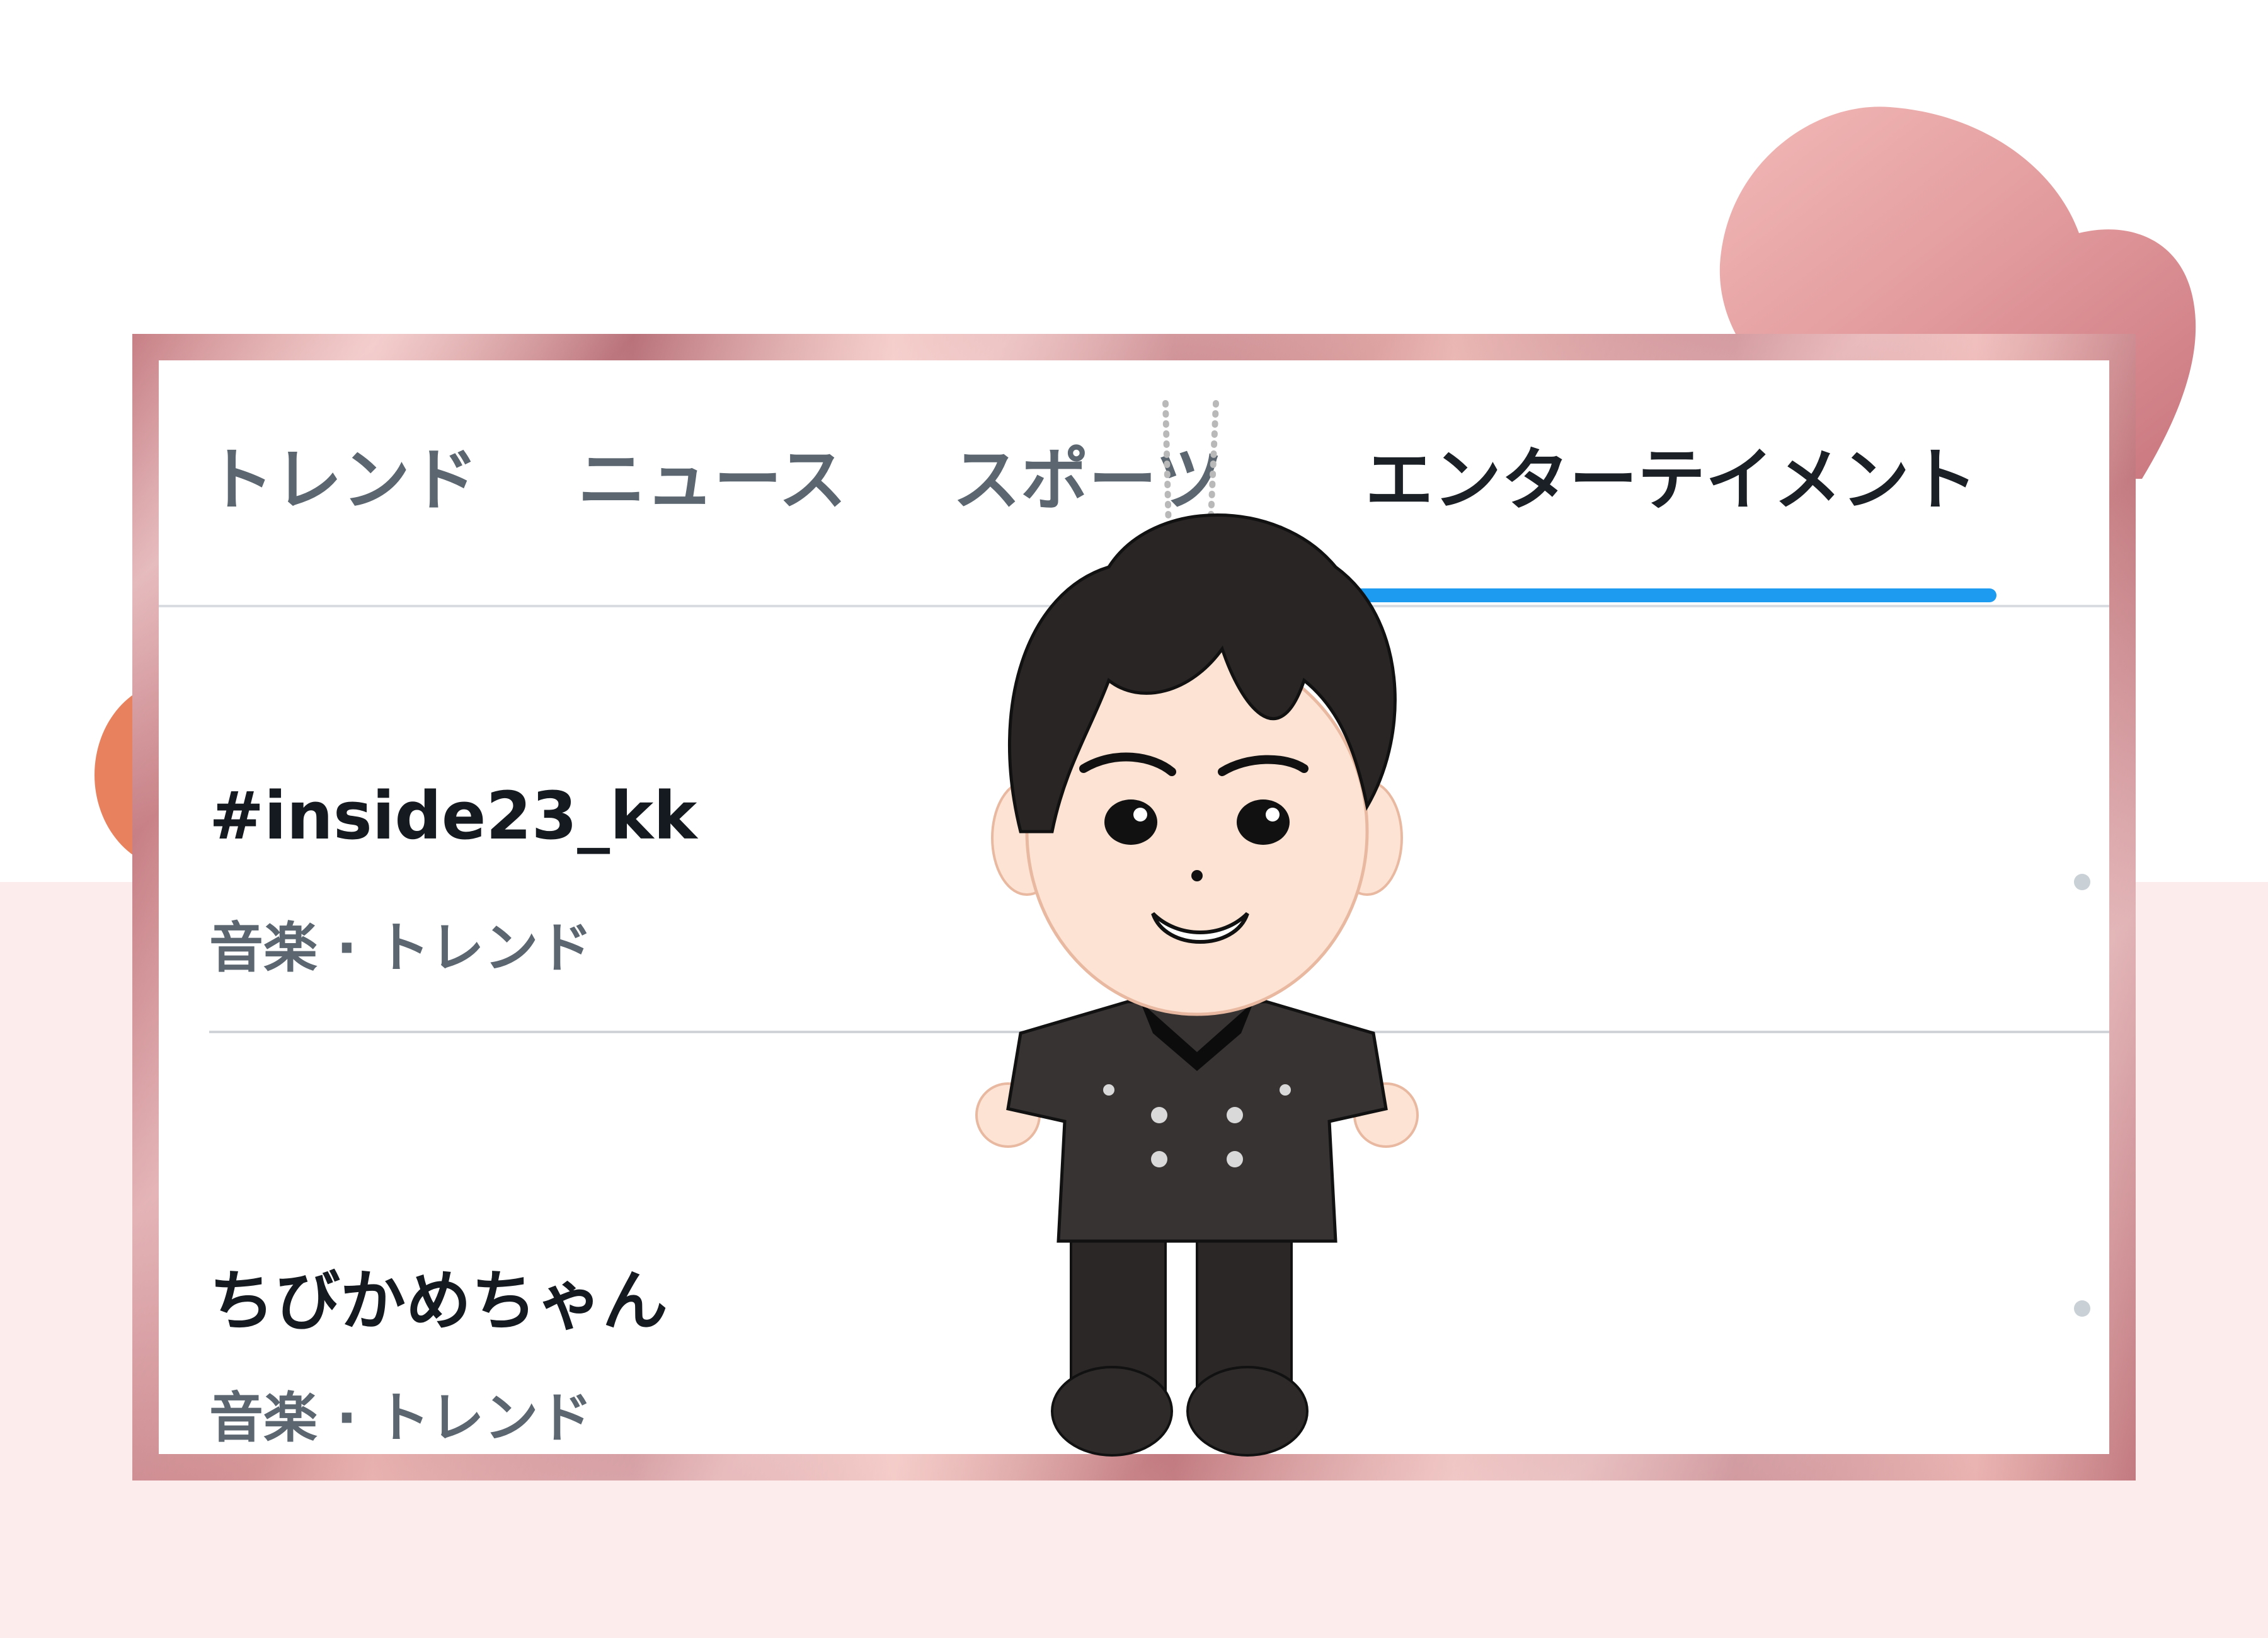  Describe the element at coordinates (712, 480) in the screenshot. I see `tab-news: ニュース` at that location.